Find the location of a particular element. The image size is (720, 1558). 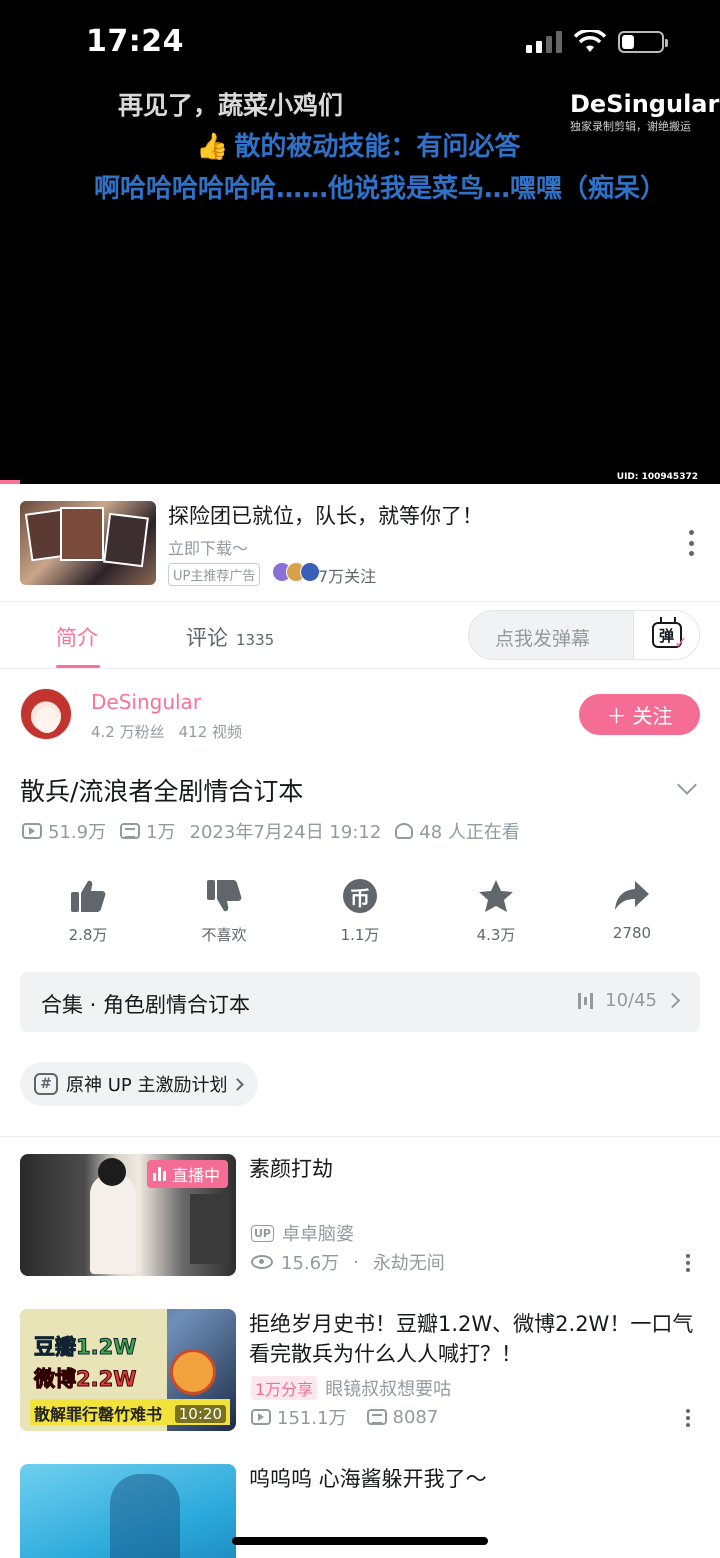

tab-comments: 评论 1335 is located at coordinates (230, 637).